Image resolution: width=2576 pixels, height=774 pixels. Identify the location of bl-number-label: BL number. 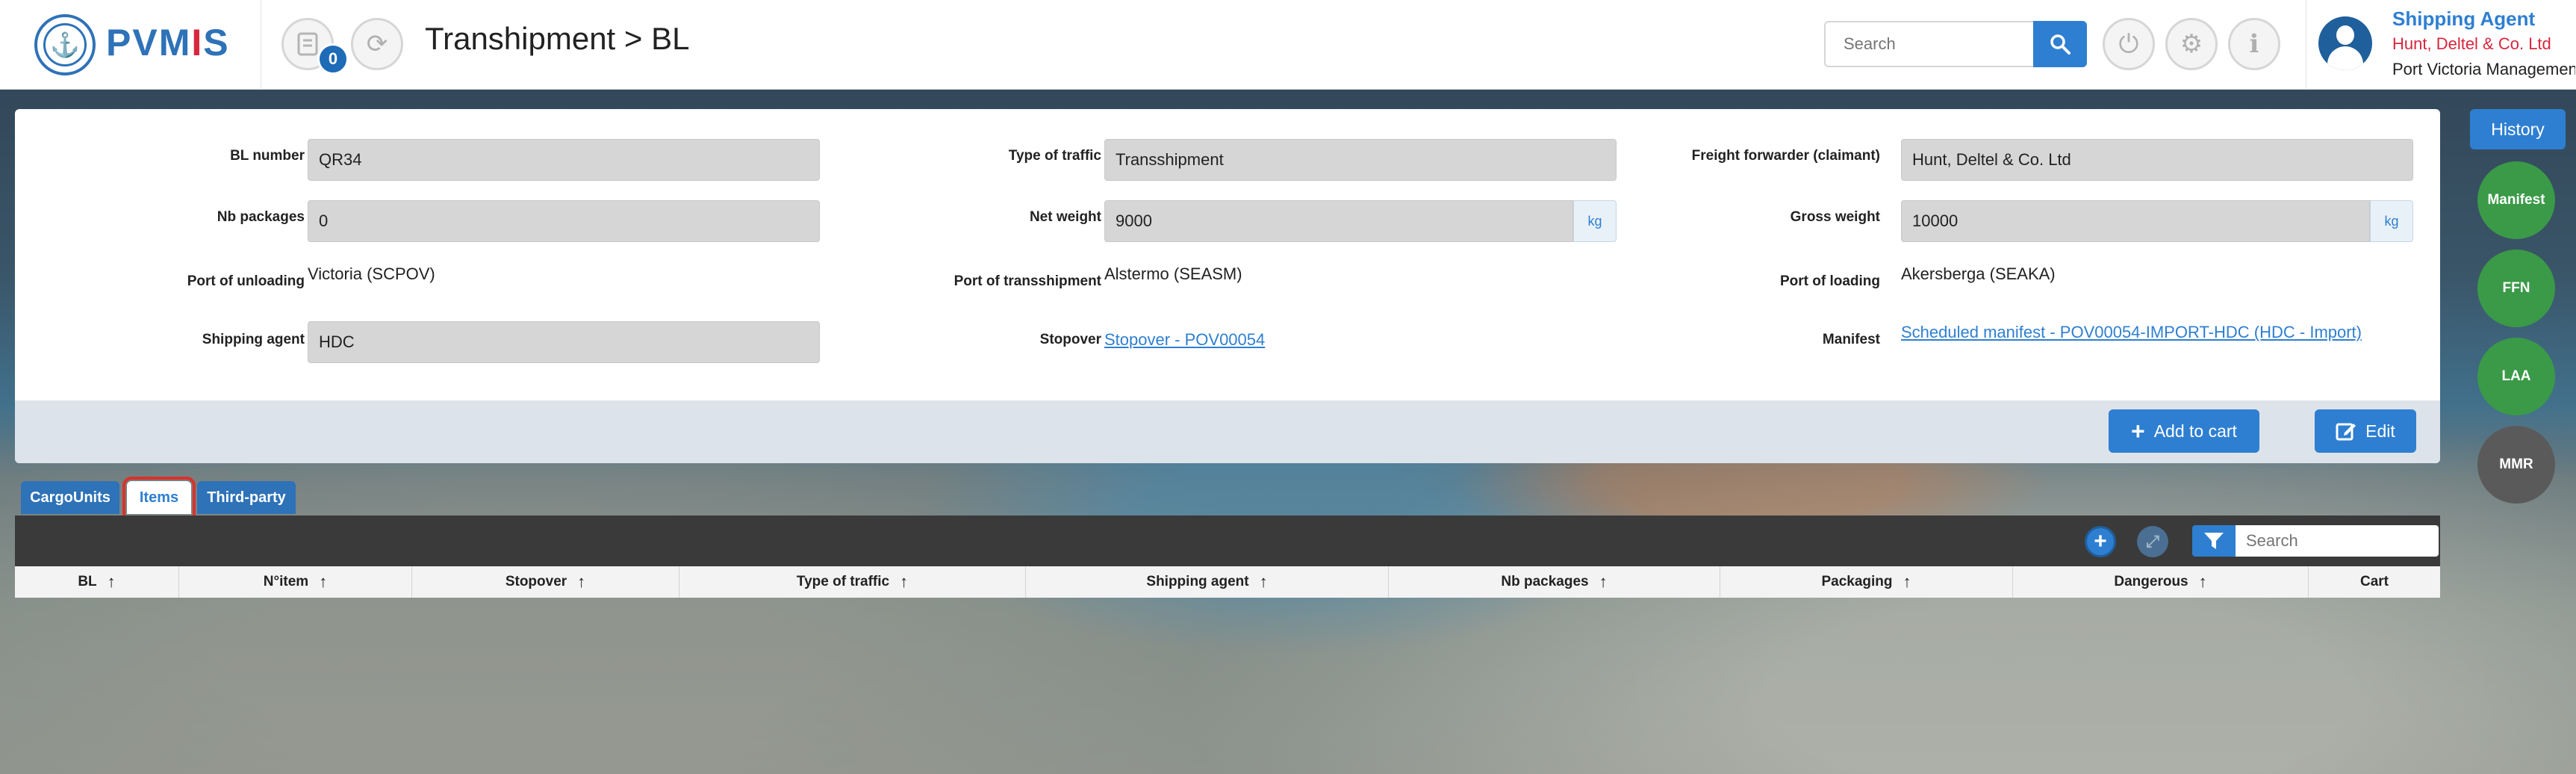
(267, 156).